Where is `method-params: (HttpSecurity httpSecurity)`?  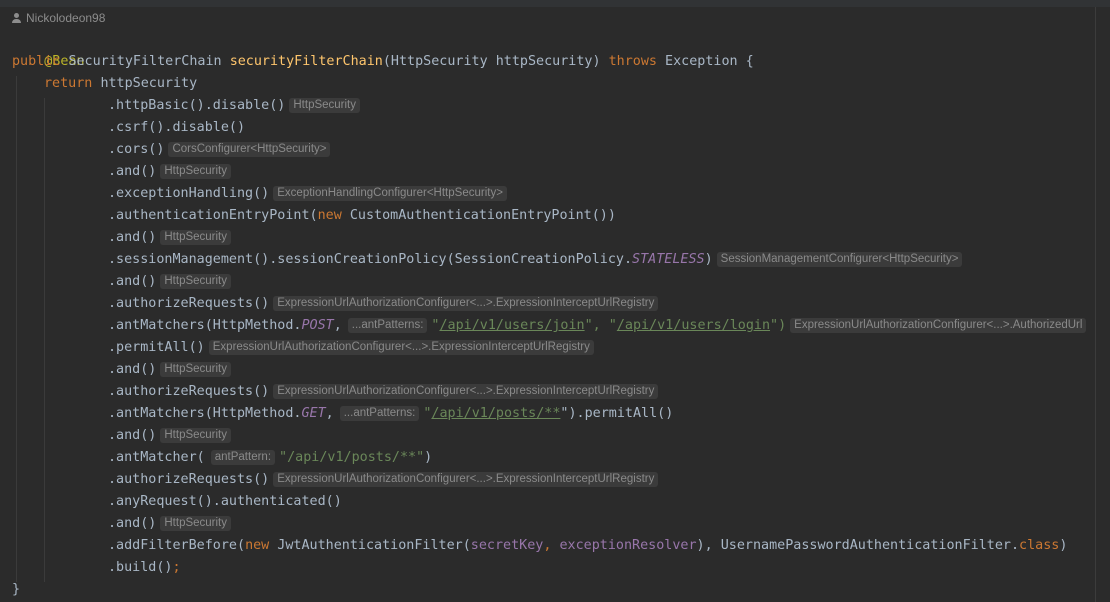 method-params: (HttpSecurity httpSecurity) is located at coordinates (491, 61).